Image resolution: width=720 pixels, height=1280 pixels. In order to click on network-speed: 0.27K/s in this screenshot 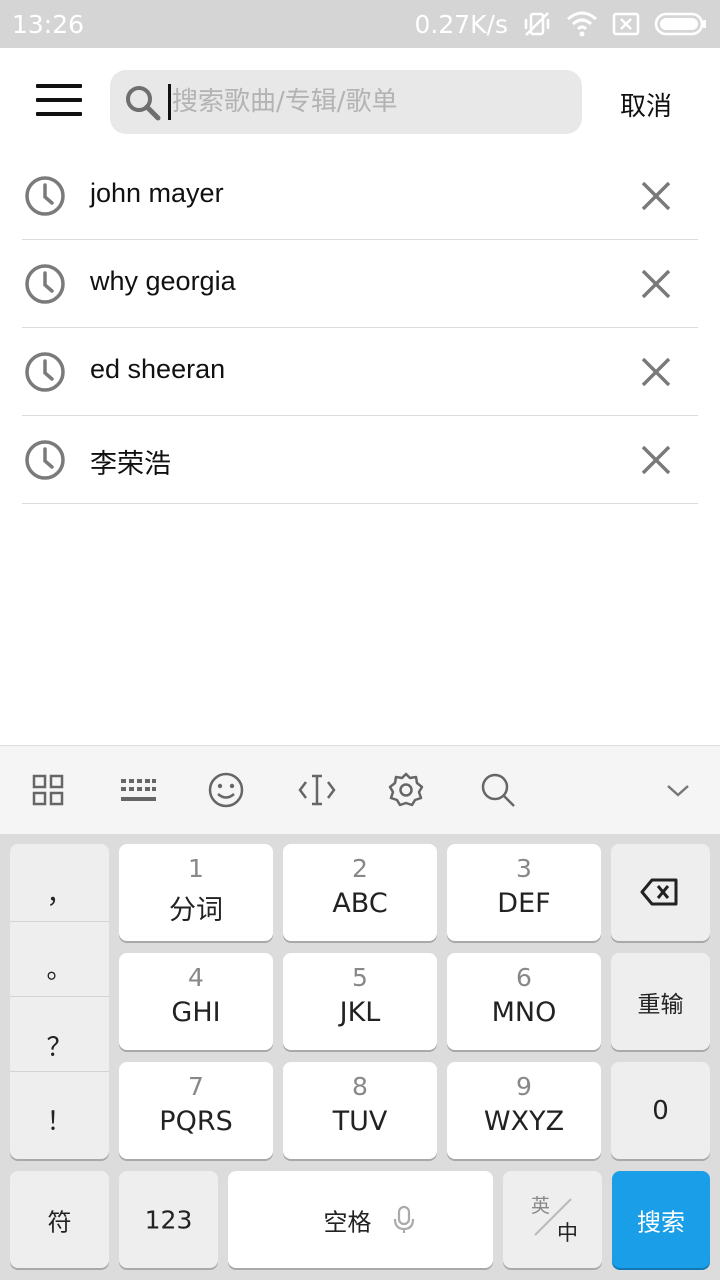, I will do `click(461, 24)`.